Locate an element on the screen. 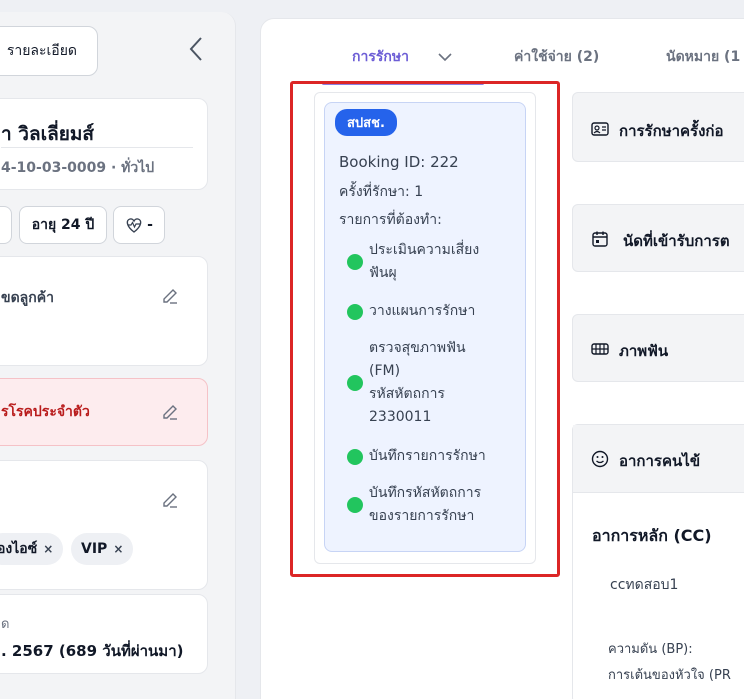 The width and height of the screenshot is (744, 699). pulse-label: การเต้นของหัวใจ (PR is located at coordinates (669, 675).